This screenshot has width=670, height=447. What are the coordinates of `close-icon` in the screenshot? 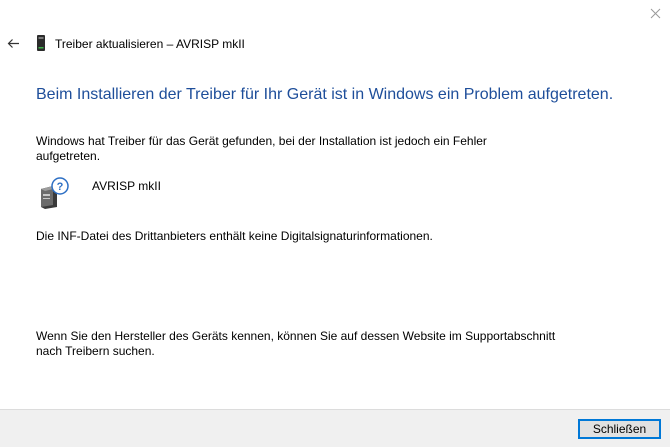 It's located at (655, 13).